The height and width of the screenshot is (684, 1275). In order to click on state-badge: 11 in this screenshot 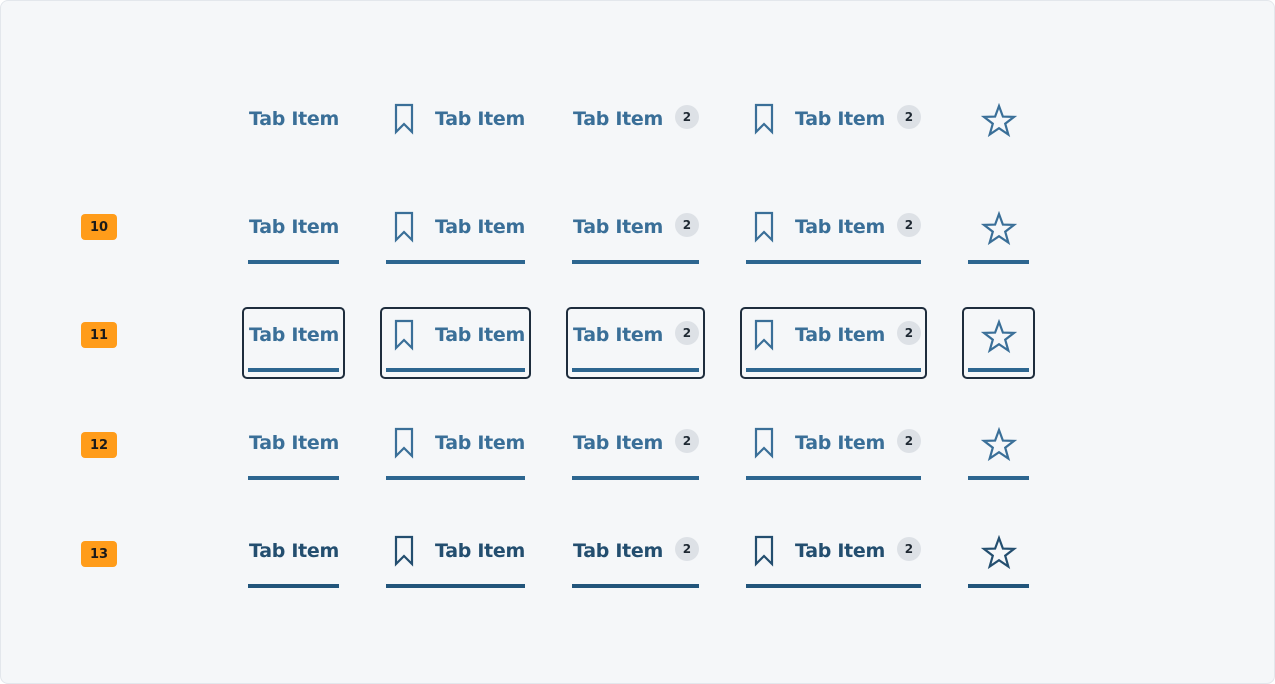, I will do `click(99, 335)`.